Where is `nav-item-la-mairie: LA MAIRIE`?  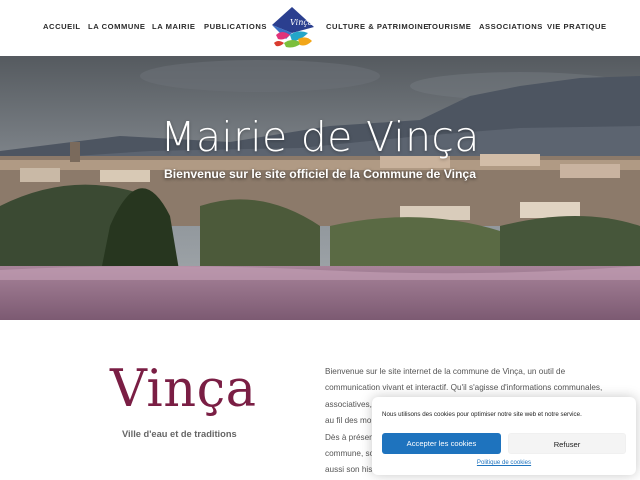 nav-item-la-mairie: LA MAIRIE is located at coordinates (173, 26).